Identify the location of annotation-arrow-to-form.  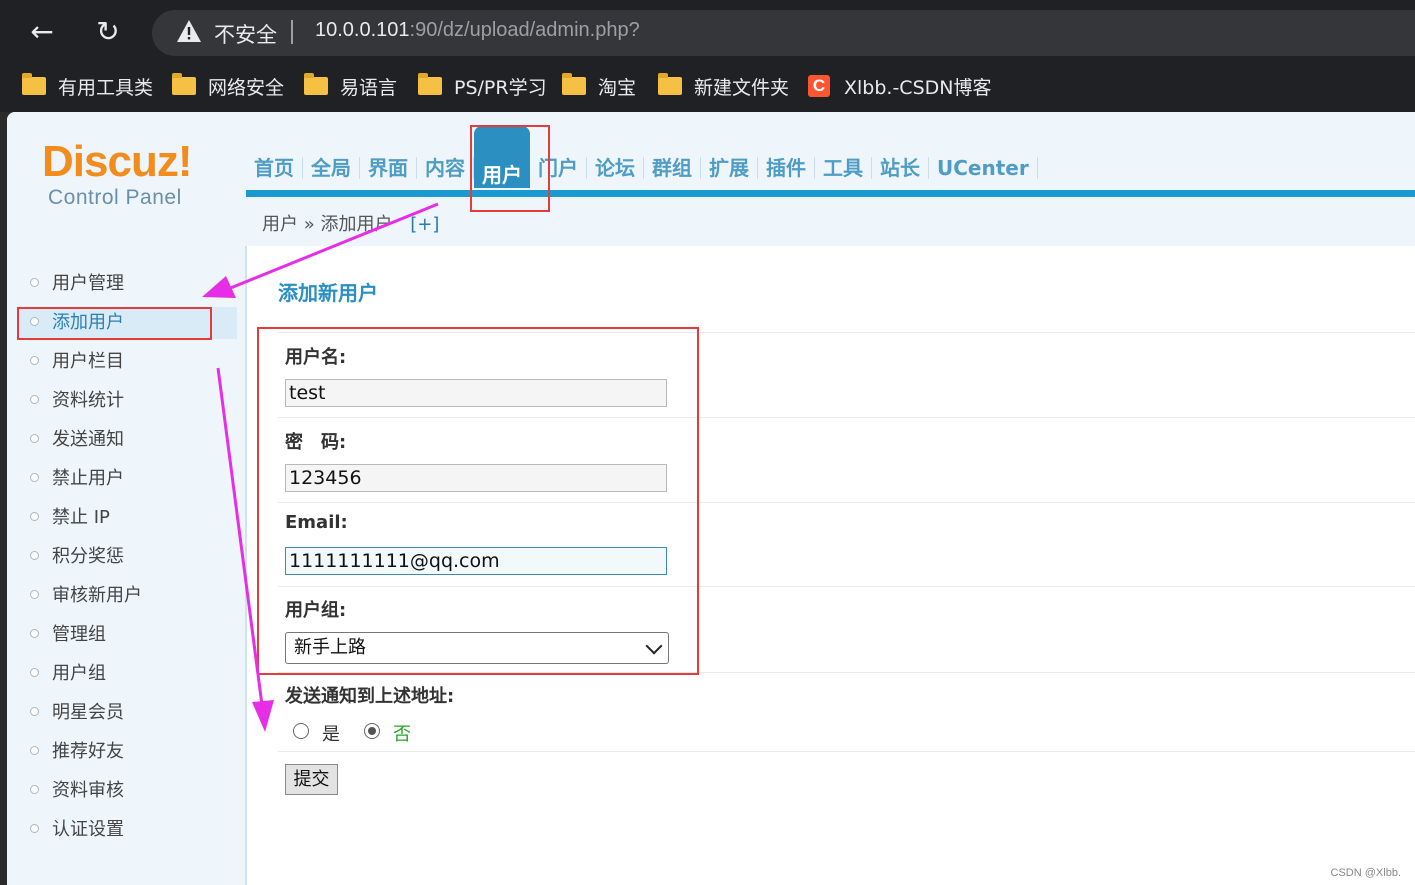
(240, 536).